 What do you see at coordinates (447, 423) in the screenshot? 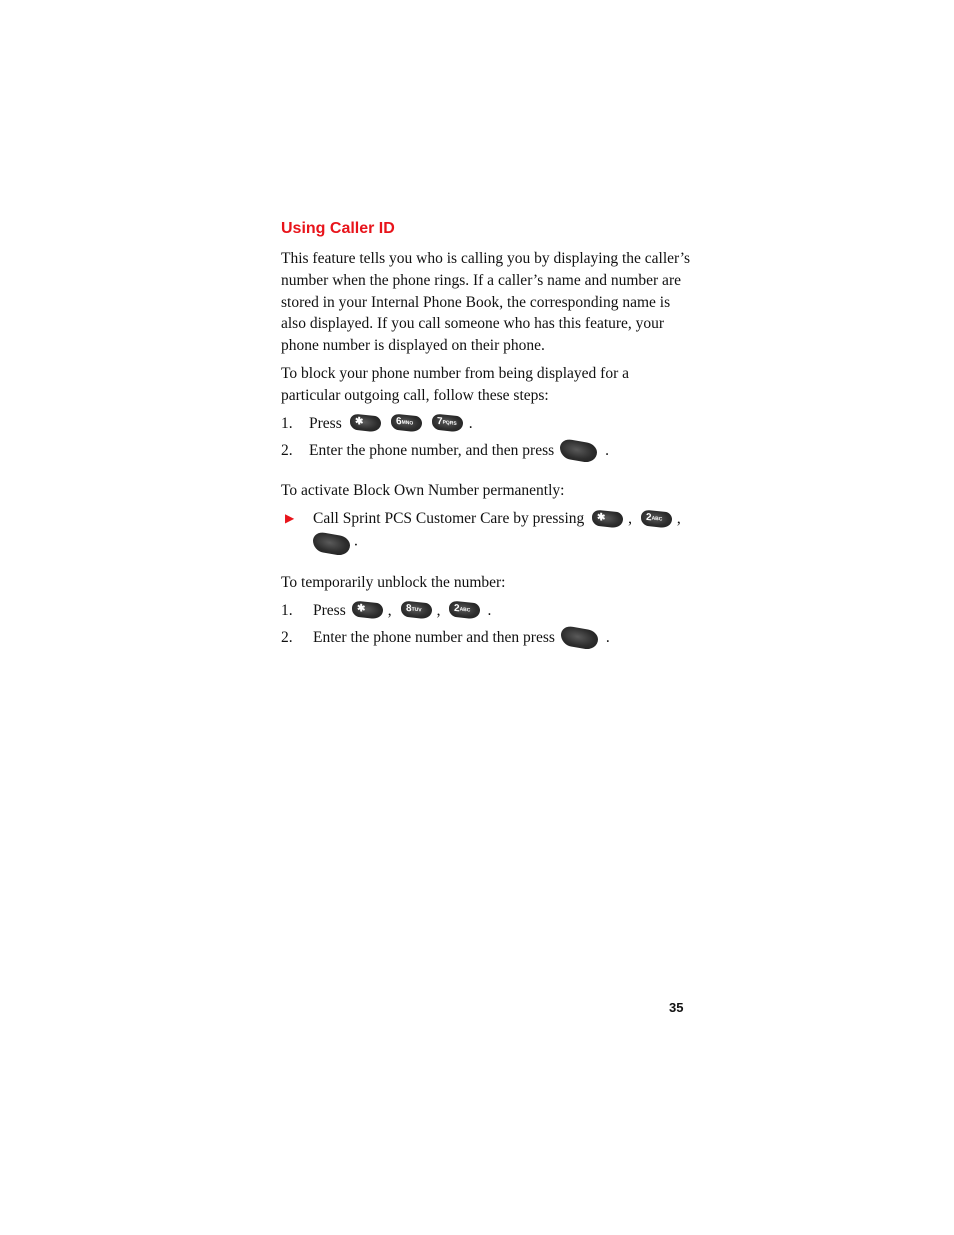
I see `seven-key-icon: 7PQRS` at bounding box center [447, 423].